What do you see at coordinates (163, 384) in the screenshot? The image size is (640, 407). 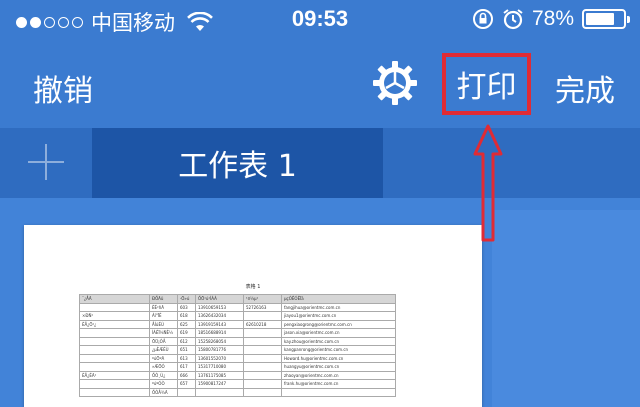 I see `table-cell: ºúºÓÒ` at bounding box center [163, 384].